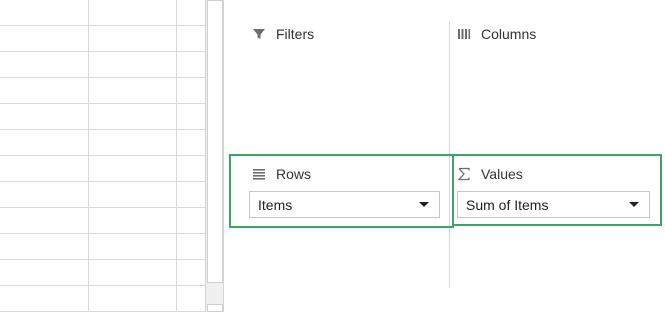 The width and height of the screenshot is (665, 312). What do you see at coordinates (259, 34) in the screenshot?
I see `filter-icon` at bounding box center [259, 34].